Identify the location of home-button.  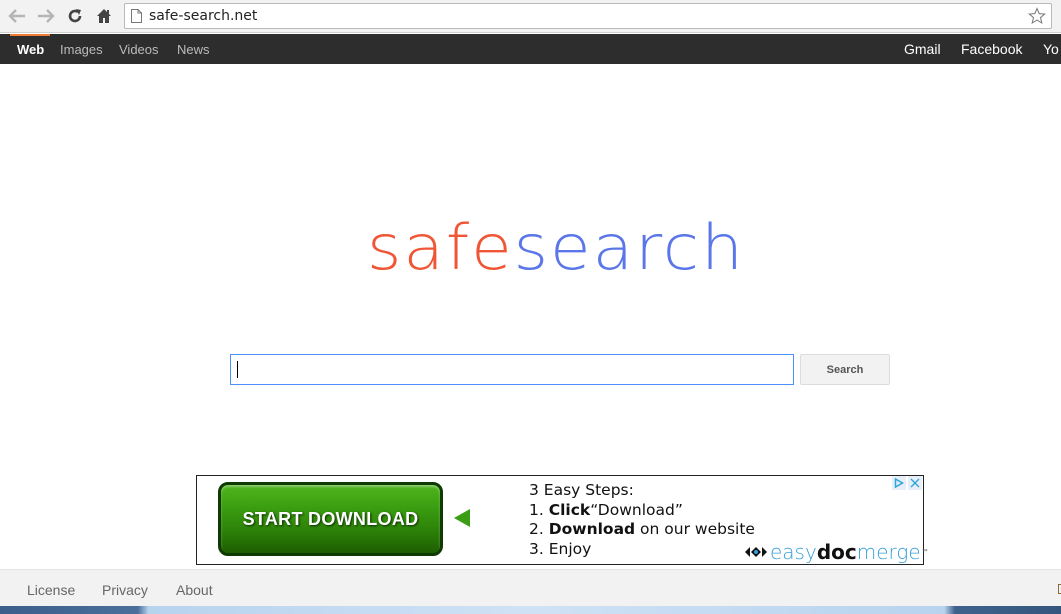
(104, 16).